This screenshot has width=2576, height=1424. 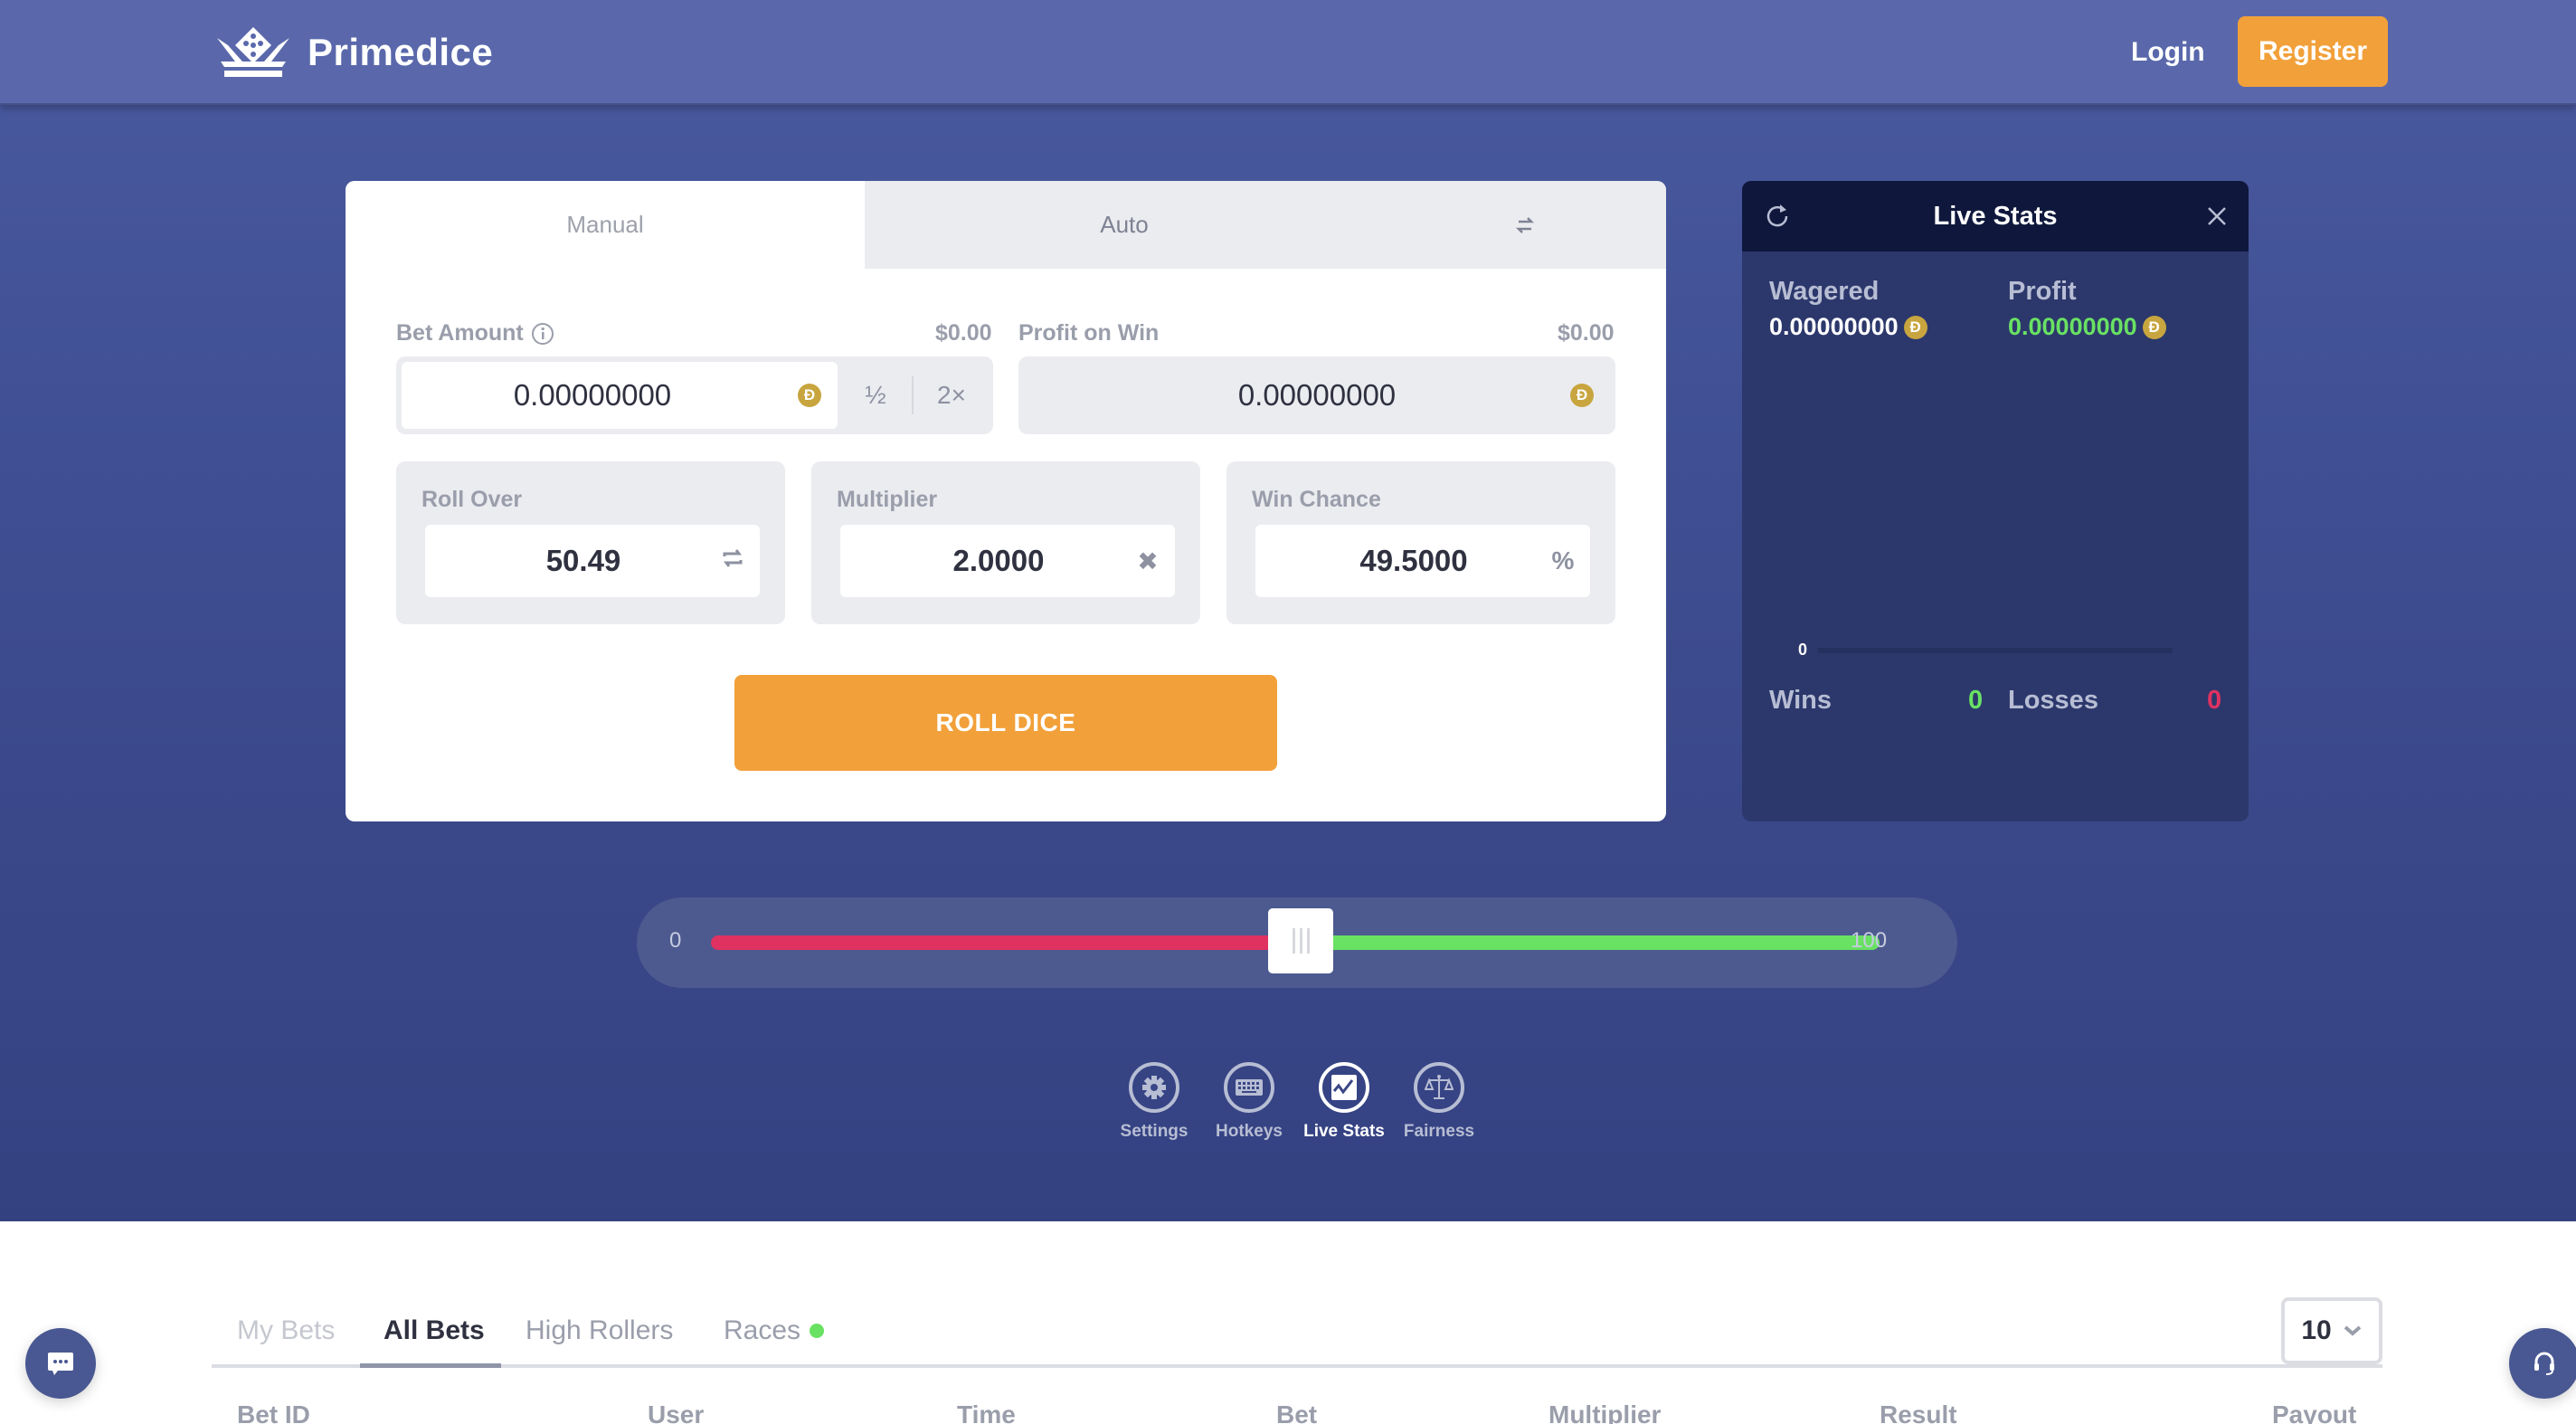 What do you see at coordinates (1777, 216) in the screenshot?
I see `refresh-icon` at bounding box center [1777, 216].